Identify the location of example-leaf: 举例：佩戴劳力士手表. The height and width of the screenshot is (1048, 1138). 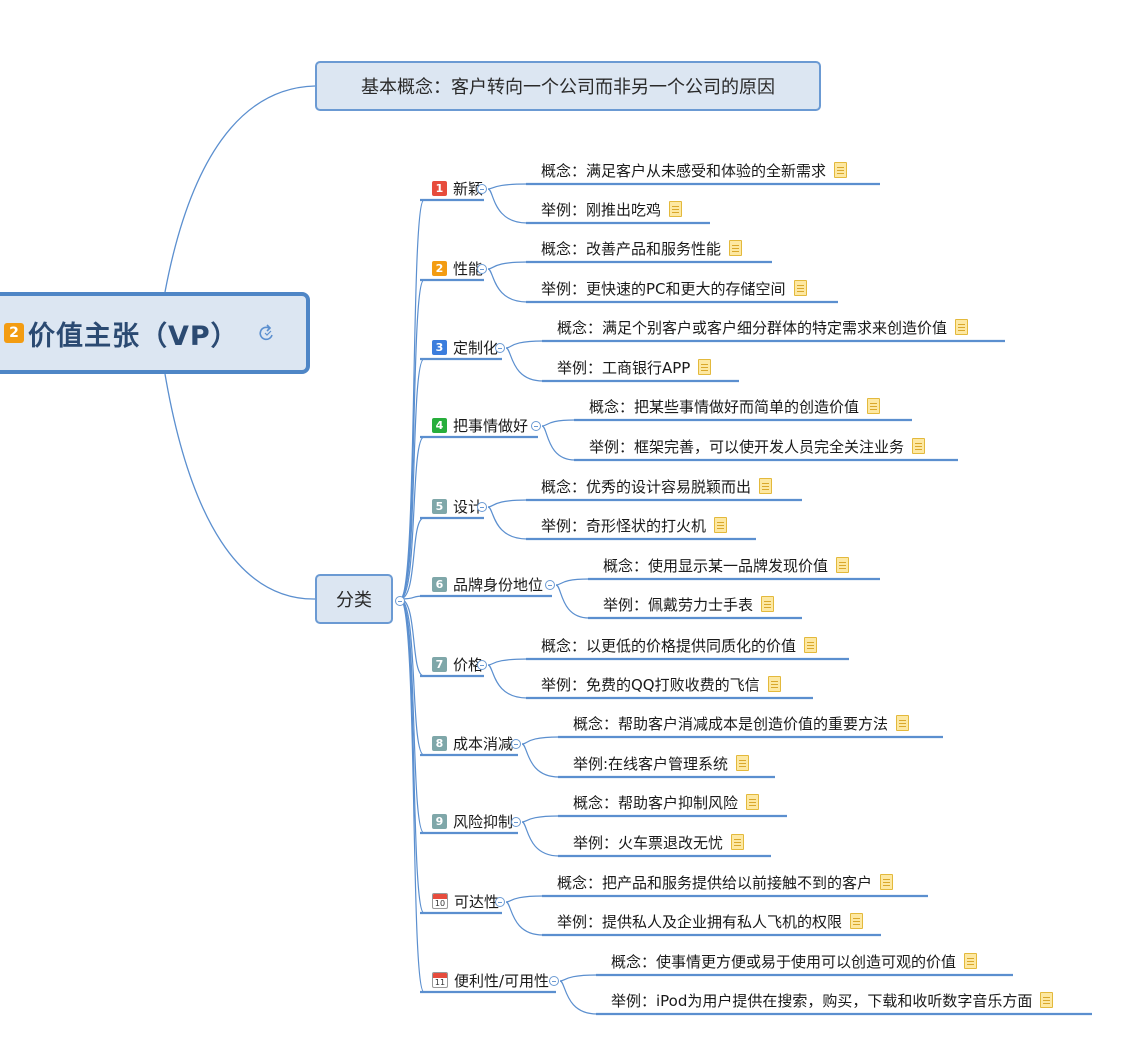
(689, 604).